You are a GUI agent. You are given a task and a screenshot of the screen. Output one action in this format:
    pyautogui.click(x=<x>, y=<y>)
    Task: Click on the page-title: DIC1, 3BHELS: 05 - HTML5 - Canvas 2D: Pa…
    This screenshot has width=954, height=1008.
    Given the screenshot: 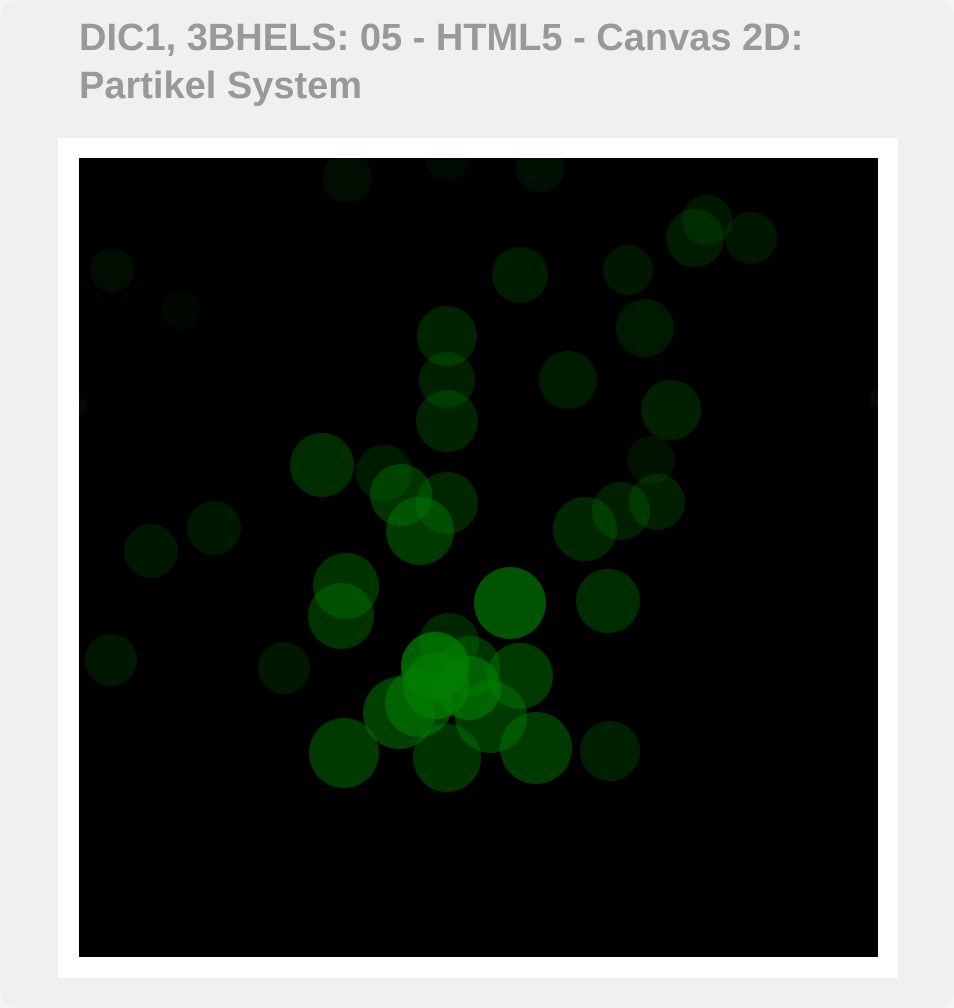 What is the action you would take?
    pyautogui.click(x=441, y=62)
    